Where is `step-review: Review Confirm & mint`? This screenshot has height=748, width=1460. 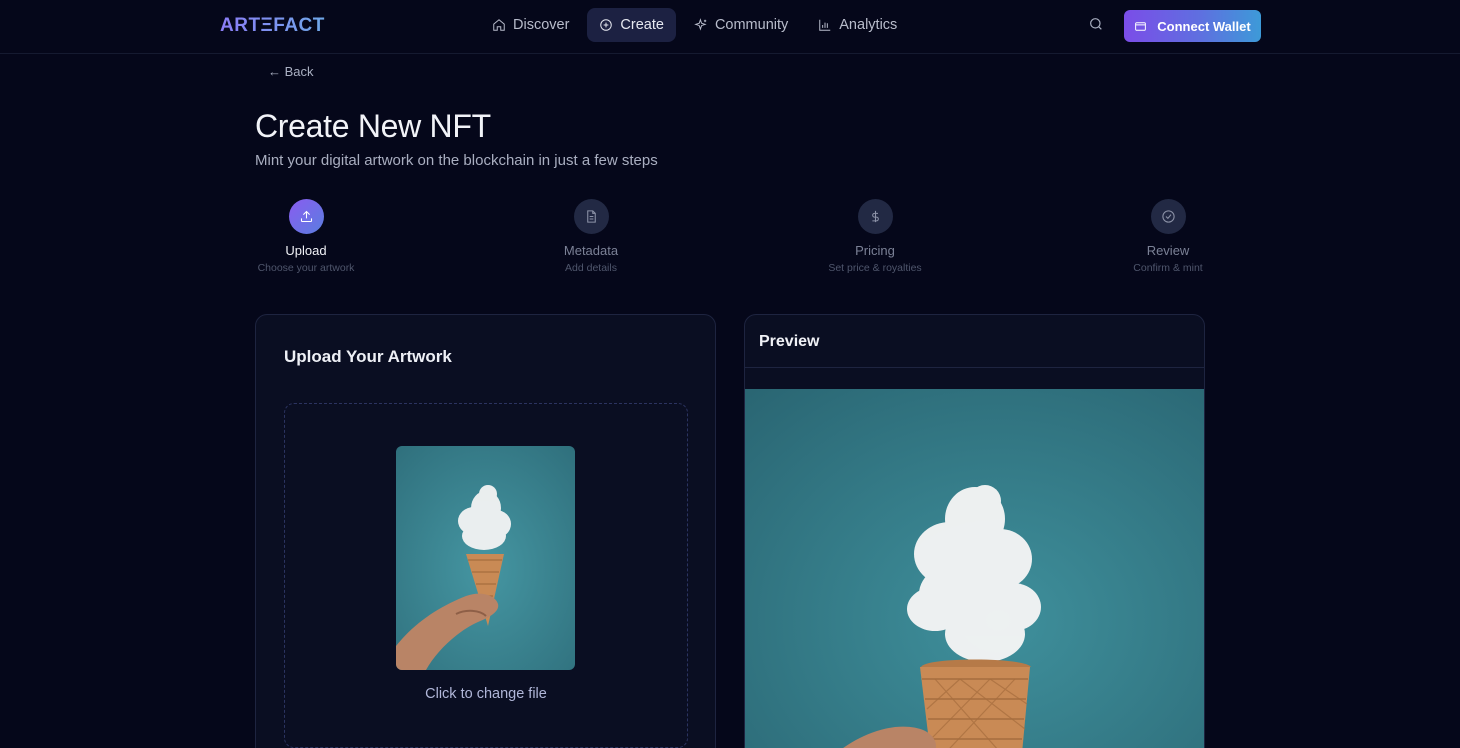
step-review: Review Confirm & mint is located at coordinates (1168, 236).